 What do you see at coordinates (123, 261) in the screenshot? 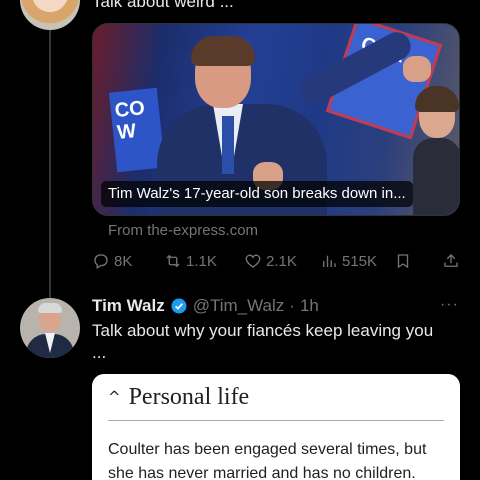
I see `reply-count: 8K` at bounding box center [123, 261].